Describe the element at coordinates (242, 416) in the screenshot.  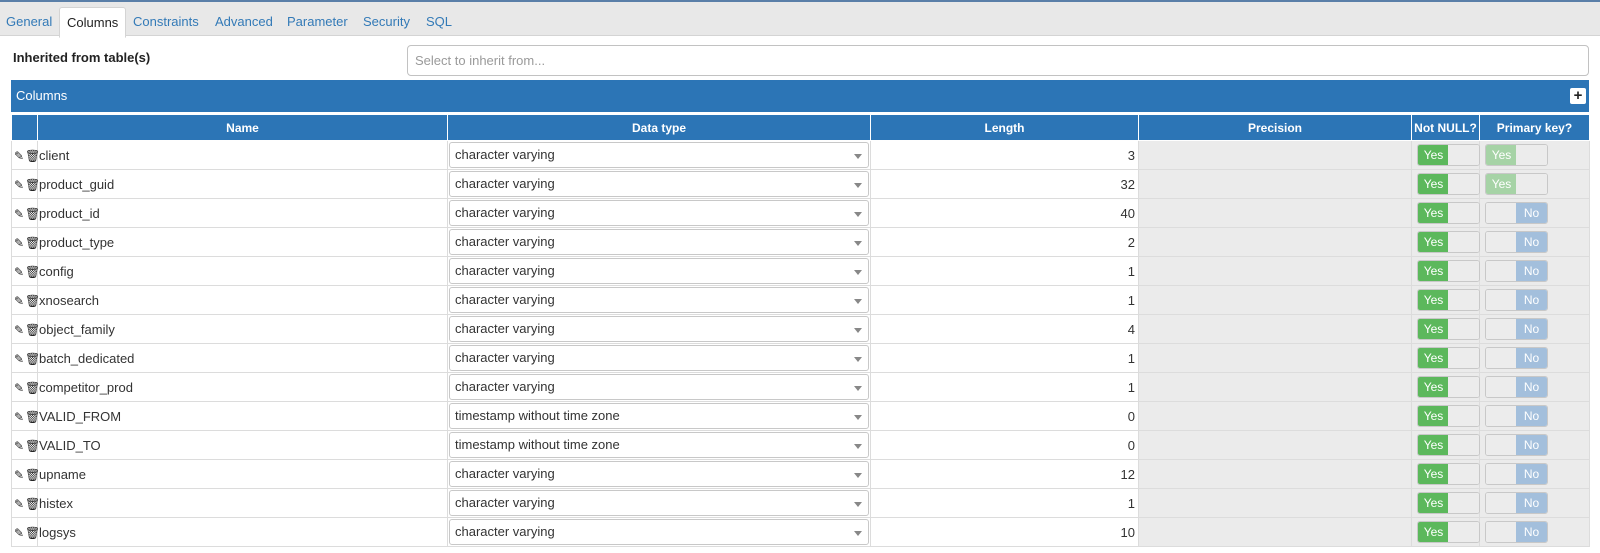
I see `column-name-cell: VALID_FROM` at that location.